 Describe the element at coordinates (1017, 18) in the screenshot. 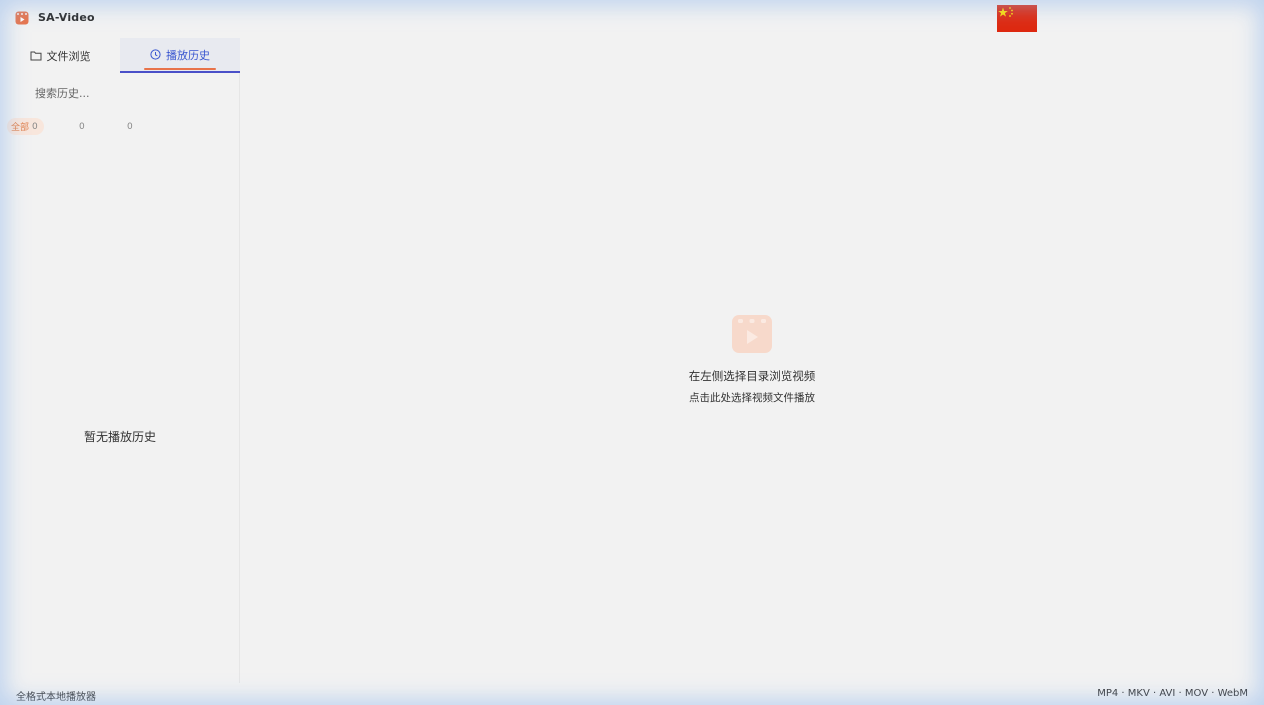

I see `china-flag-icon` at that location.